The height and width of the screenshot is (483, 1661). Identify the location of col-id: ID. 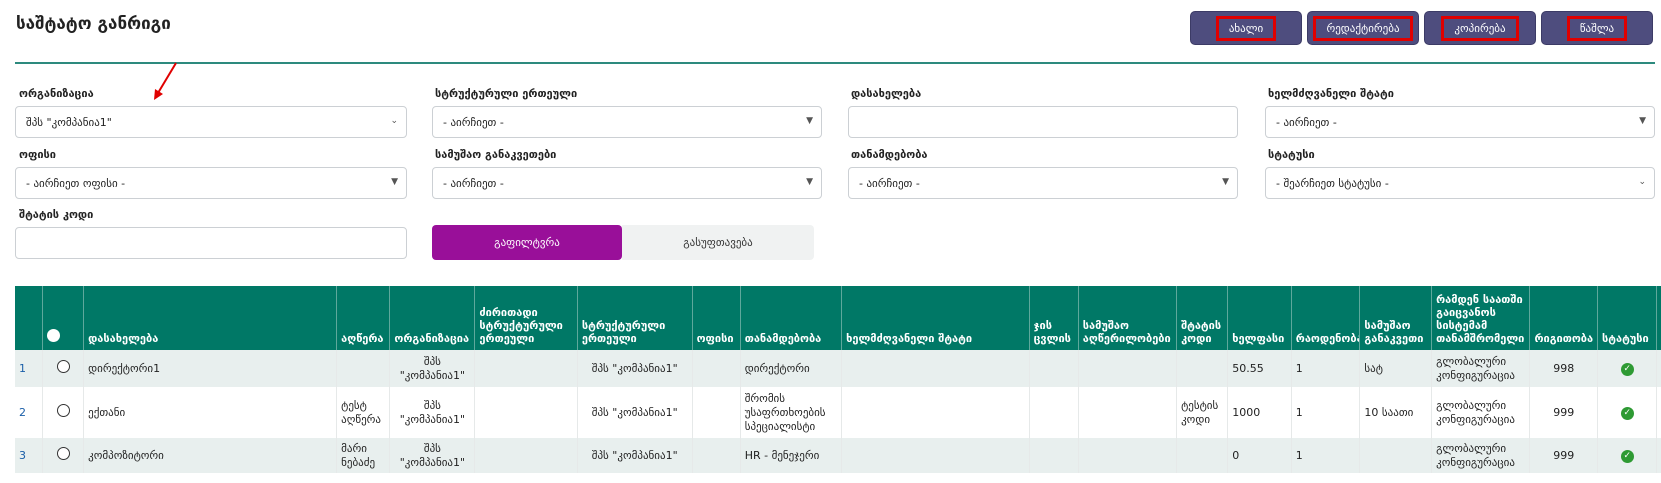
(1658, 318).